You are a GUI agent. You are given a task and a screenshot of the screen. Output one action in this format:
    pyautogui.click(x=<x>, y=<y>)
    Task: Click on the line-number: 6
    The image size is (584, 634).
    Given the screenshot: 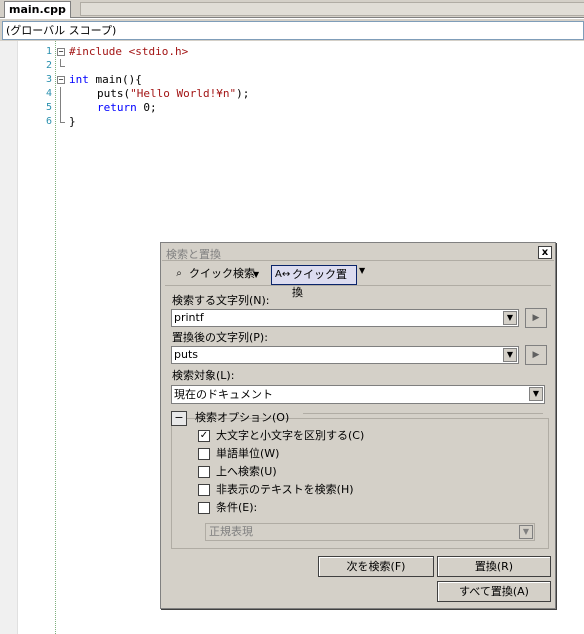 What is the action you would take?
    pyautogui.click(x=48, y=121)
    